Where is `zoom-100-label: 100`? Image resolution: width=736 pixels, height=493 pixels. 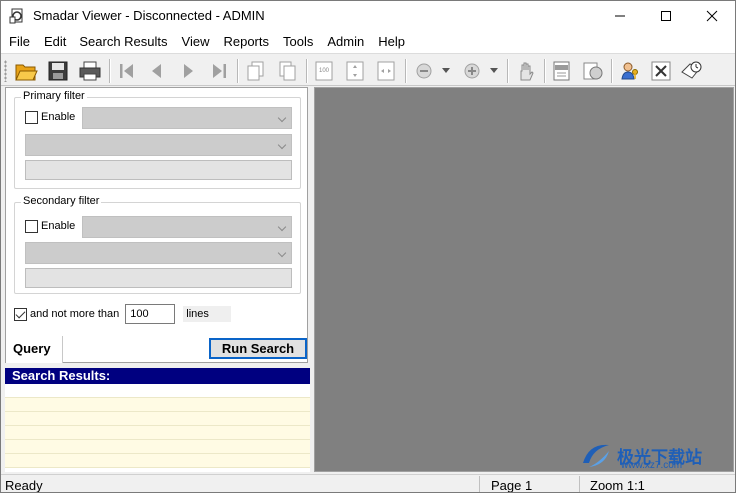
zoom-100-label: 100 is located at coordinates (324, 71).